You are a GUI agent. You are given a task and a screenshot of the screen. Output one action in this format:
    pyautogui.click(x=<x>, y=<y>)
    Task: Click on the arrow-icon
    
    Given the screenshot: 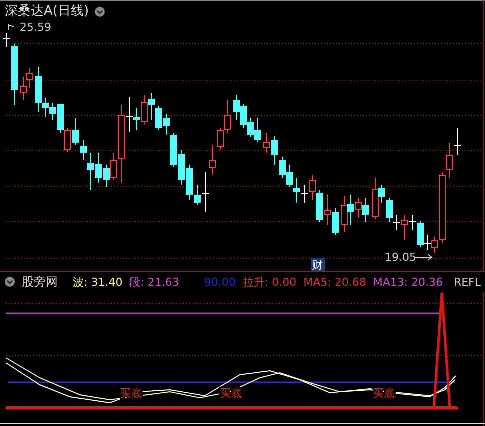 What is the action you would take?
    pyautogui.click(x=423, y=257)
    